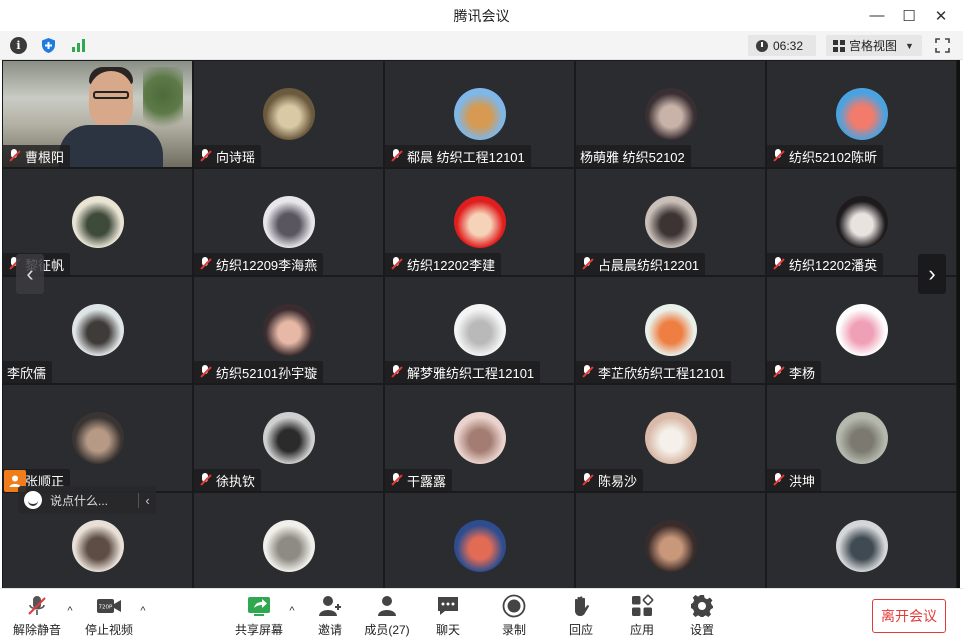 This screenshot has height=644, width=963. I want to click on emoji-icon, so click(33, 500).